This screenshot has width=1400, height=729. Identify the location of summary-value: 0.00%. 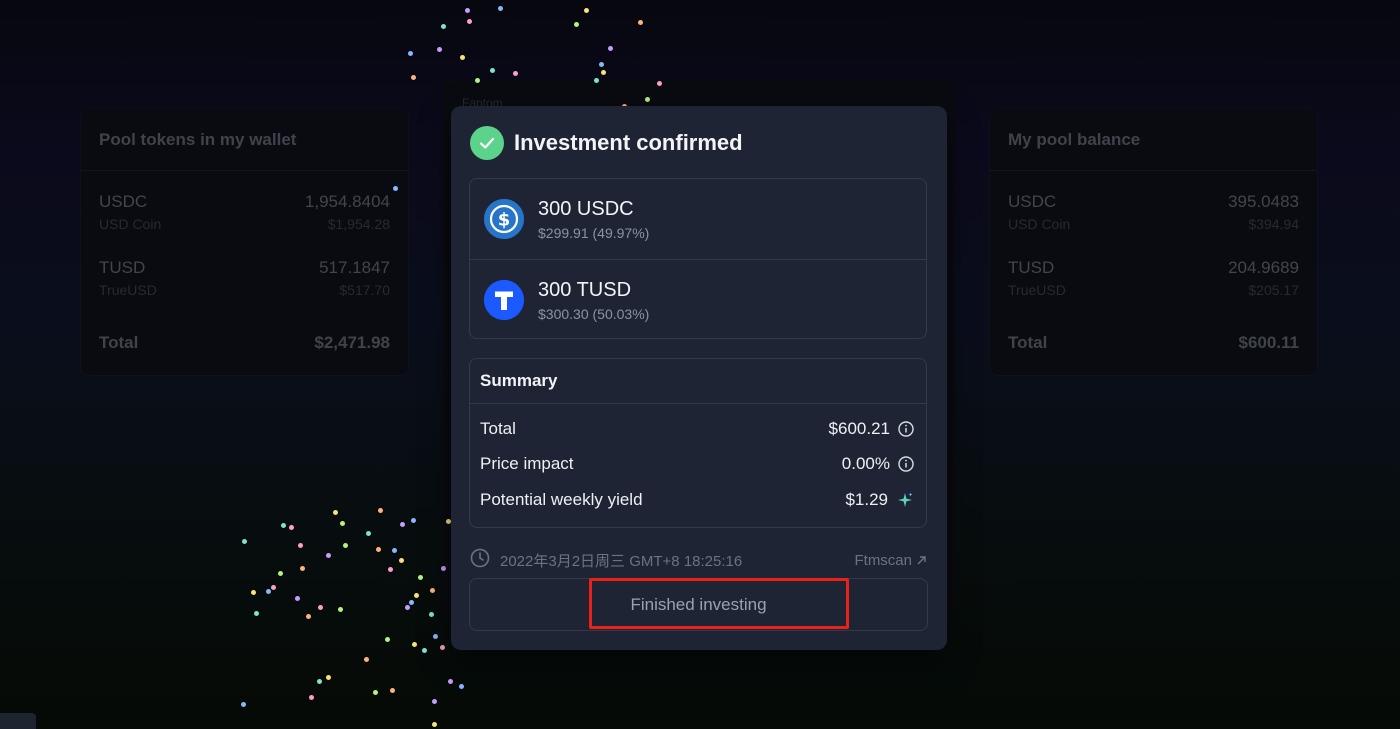
(865, 463).